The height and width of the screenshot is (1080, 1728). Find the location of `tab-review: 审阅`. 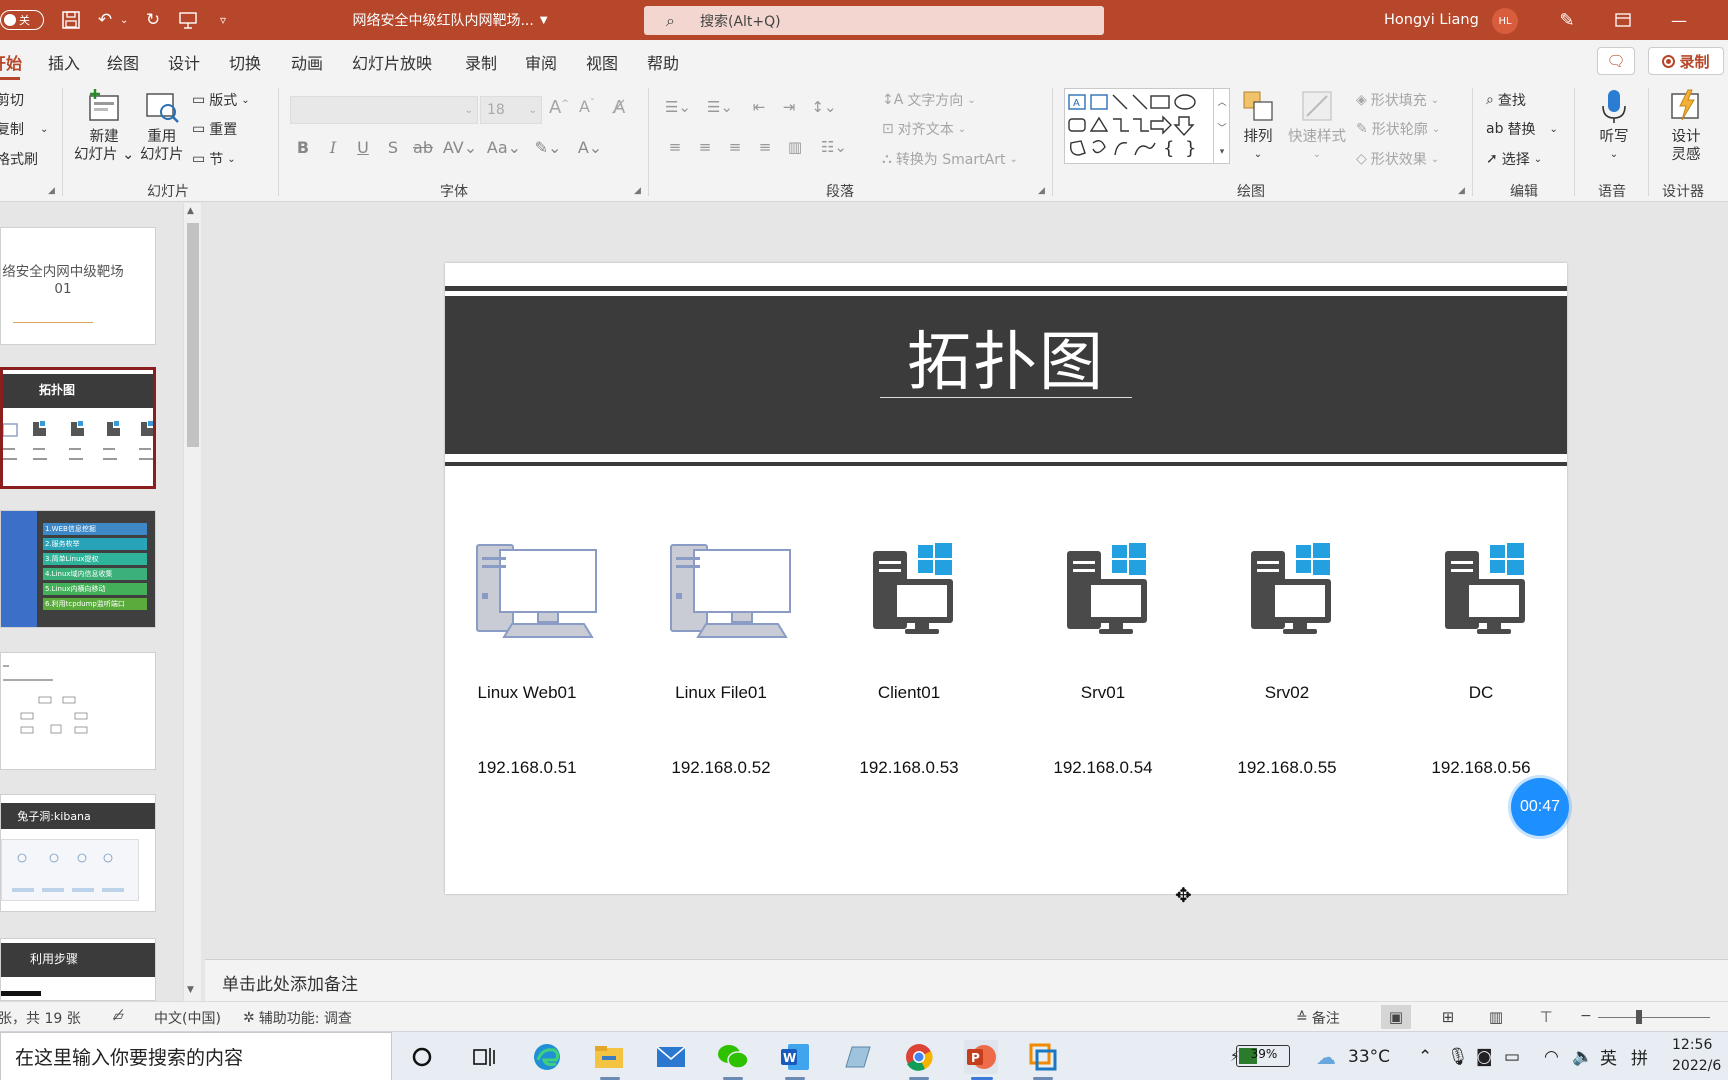

tab-review: 审阅 is located at coordinates (541, 62).